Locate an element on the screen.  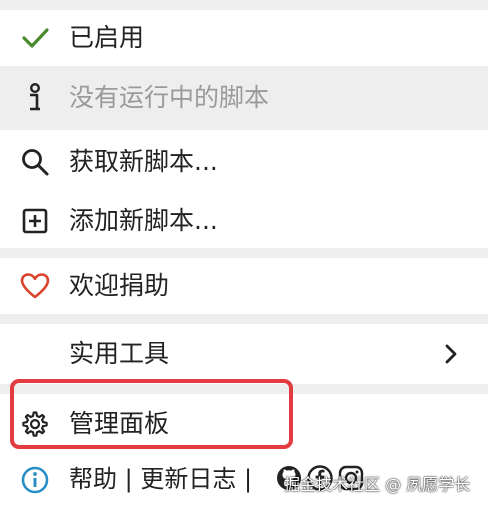
watermark: 掘金技术社区 @ 夙愿学长 is located at coordinates (377, 484).